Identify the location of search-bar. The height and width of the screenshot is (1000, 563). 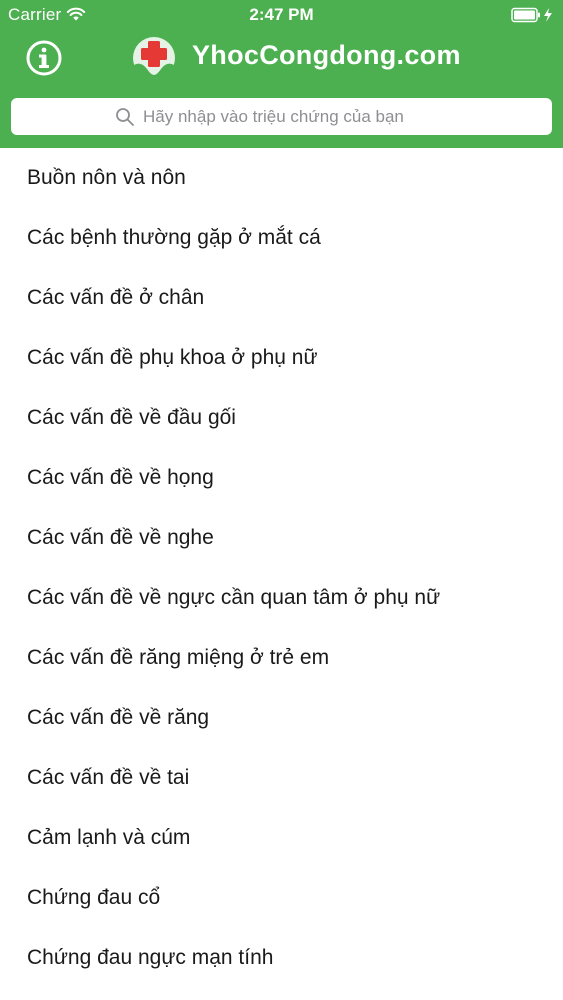
(281, 116).